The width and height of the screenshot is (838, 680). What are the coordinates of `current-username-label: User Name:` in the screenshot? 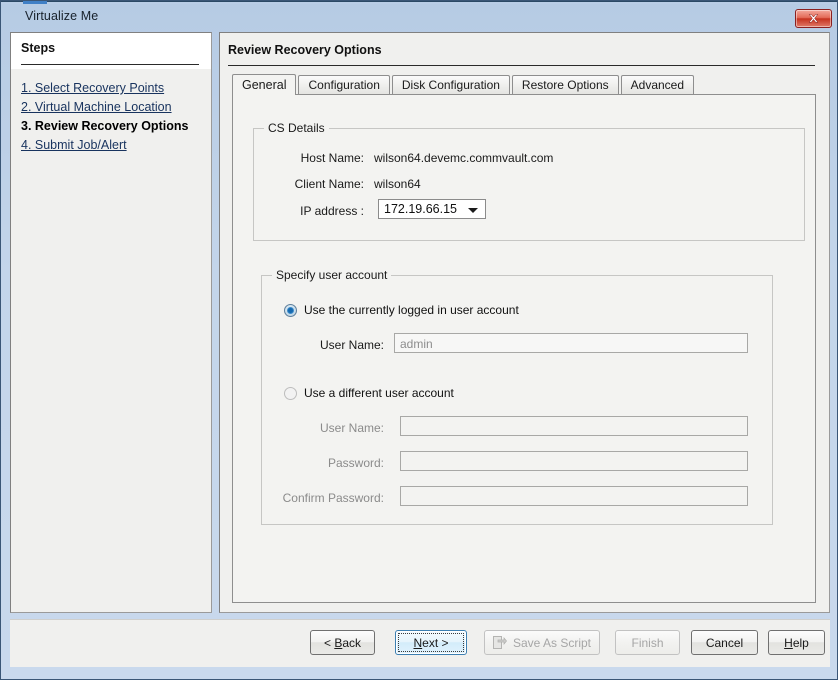 It's located at (351, 345).